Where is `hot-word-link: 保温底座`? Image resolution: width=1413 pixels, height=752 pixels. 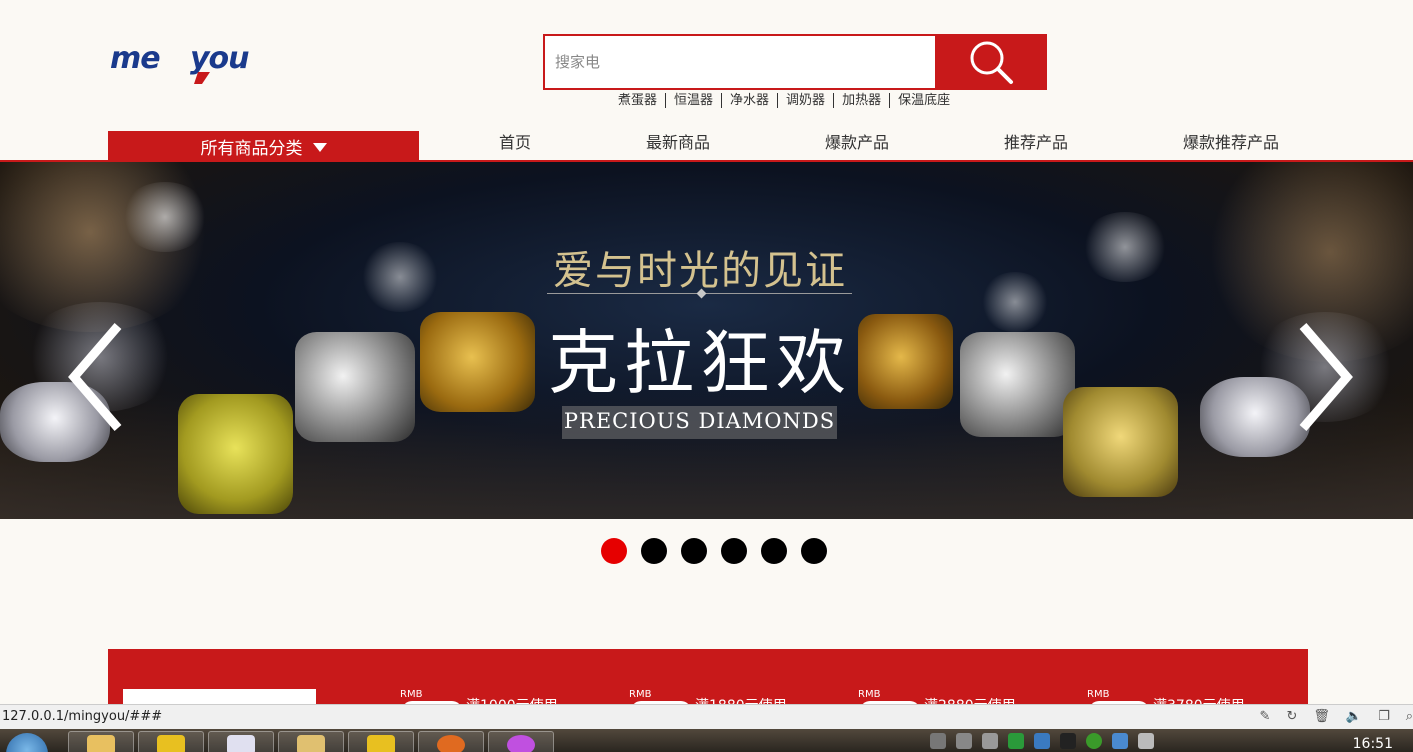
hot-word-link: 保温底座 is located at coordinates (923, 100).